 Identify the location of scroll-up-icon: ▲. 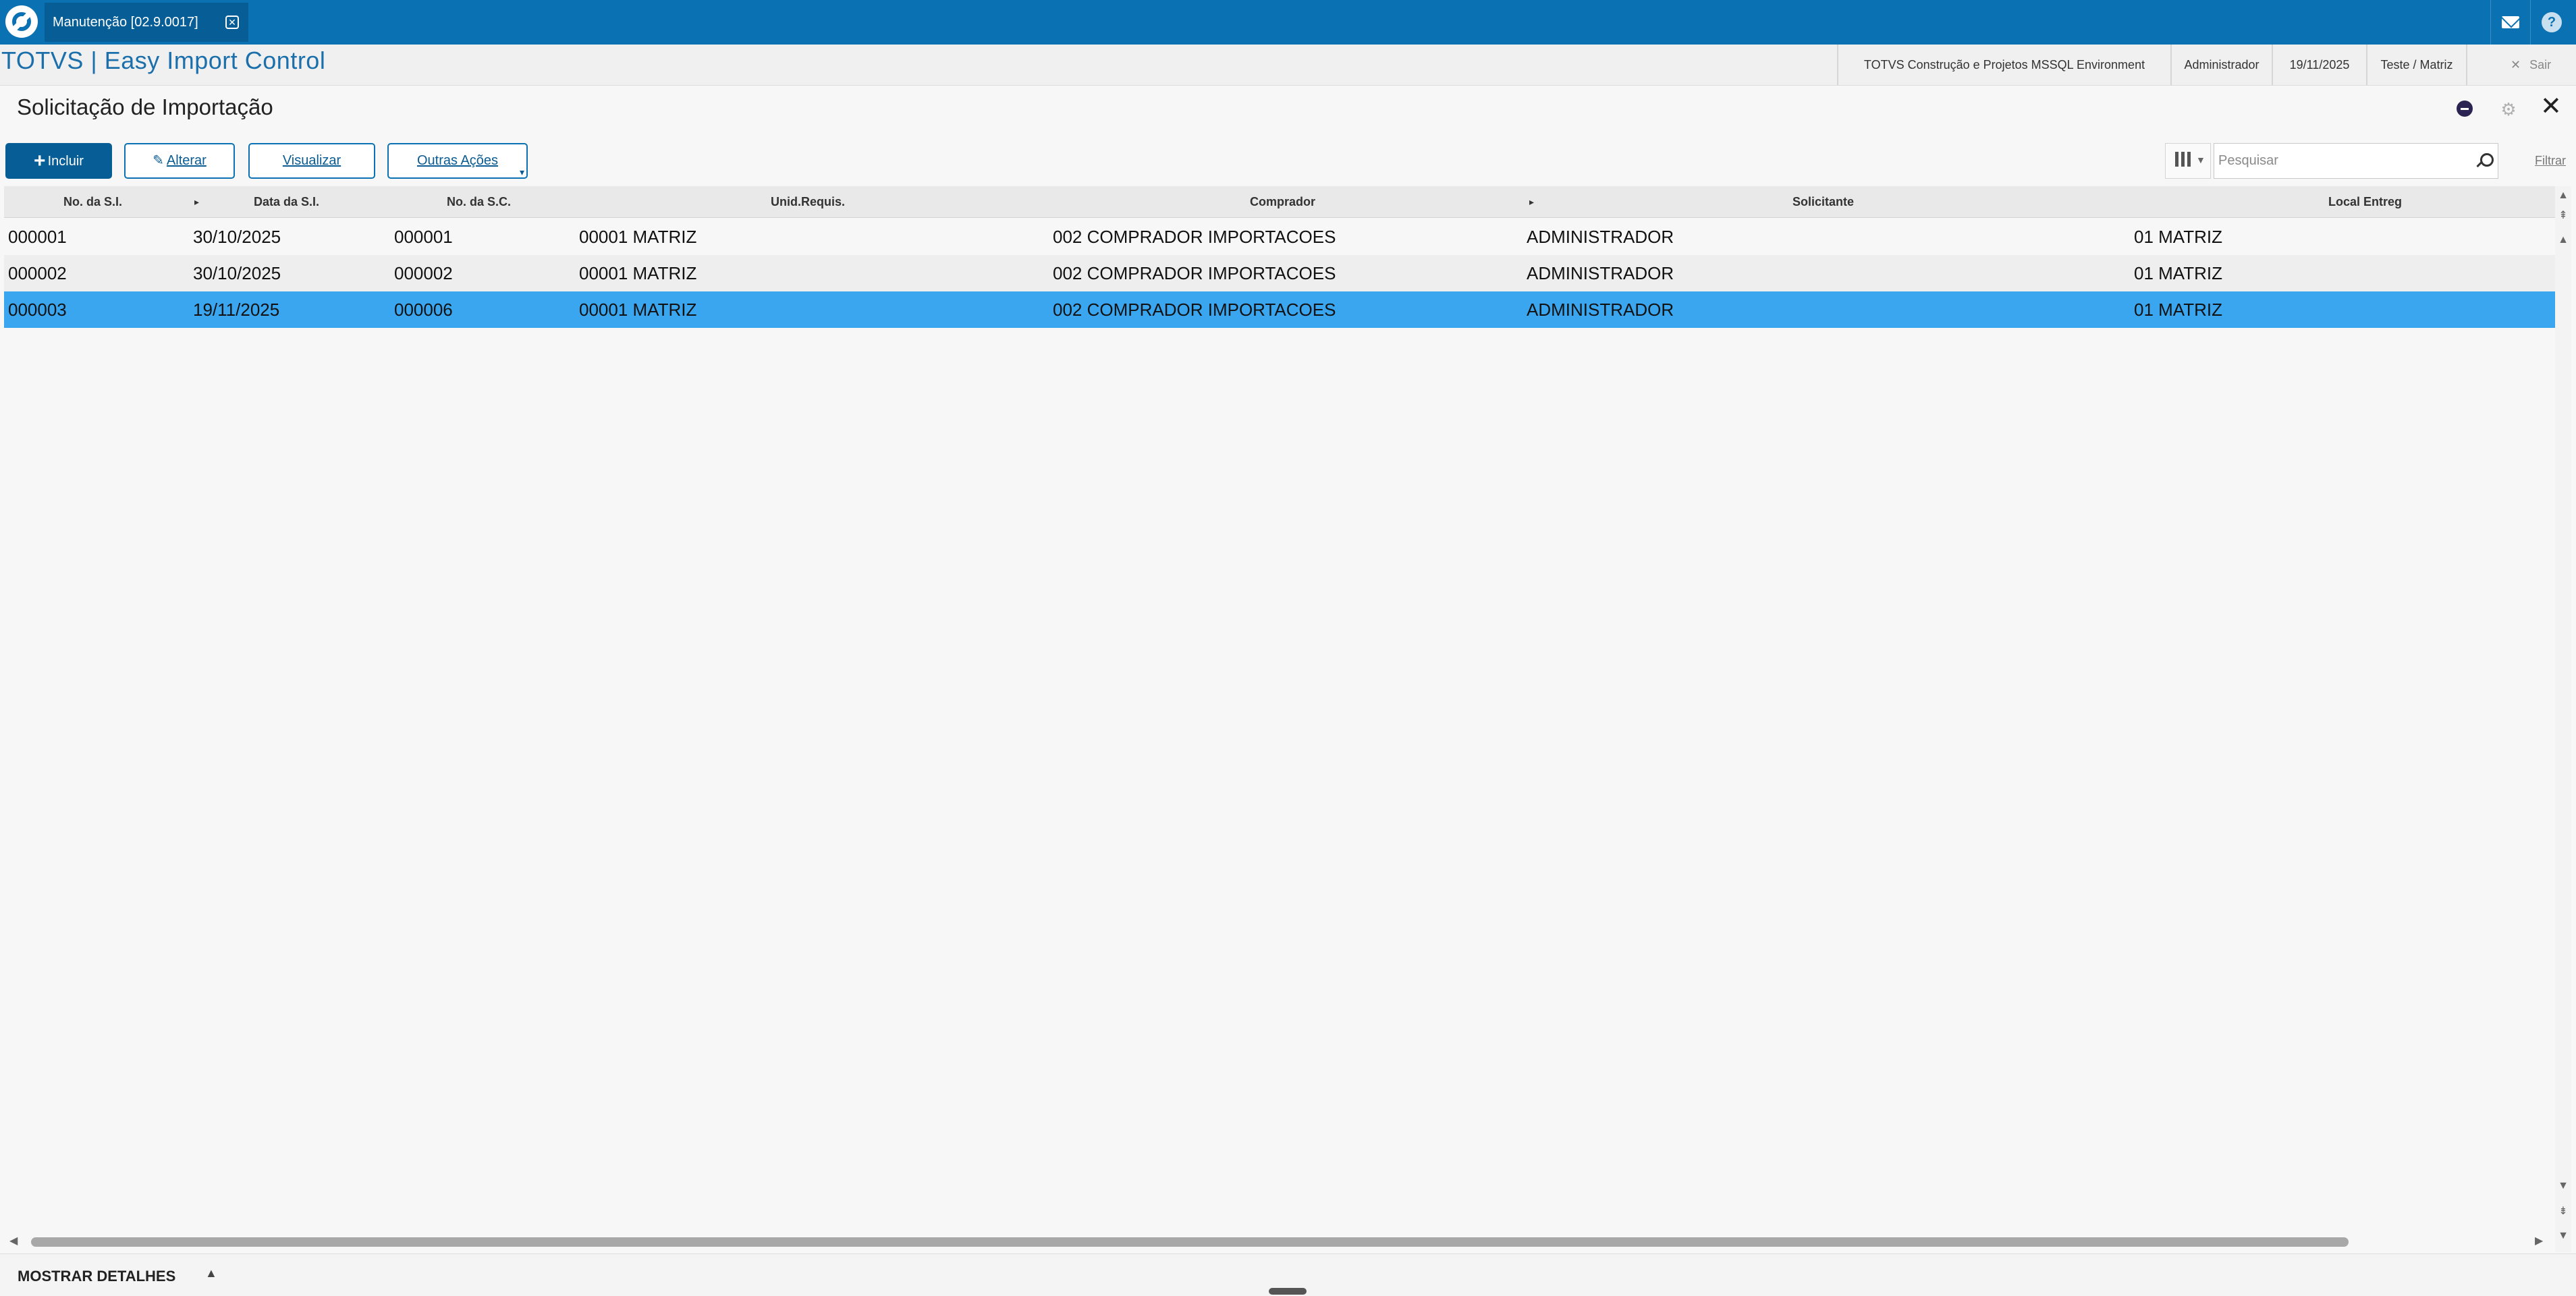
(2563, 240).